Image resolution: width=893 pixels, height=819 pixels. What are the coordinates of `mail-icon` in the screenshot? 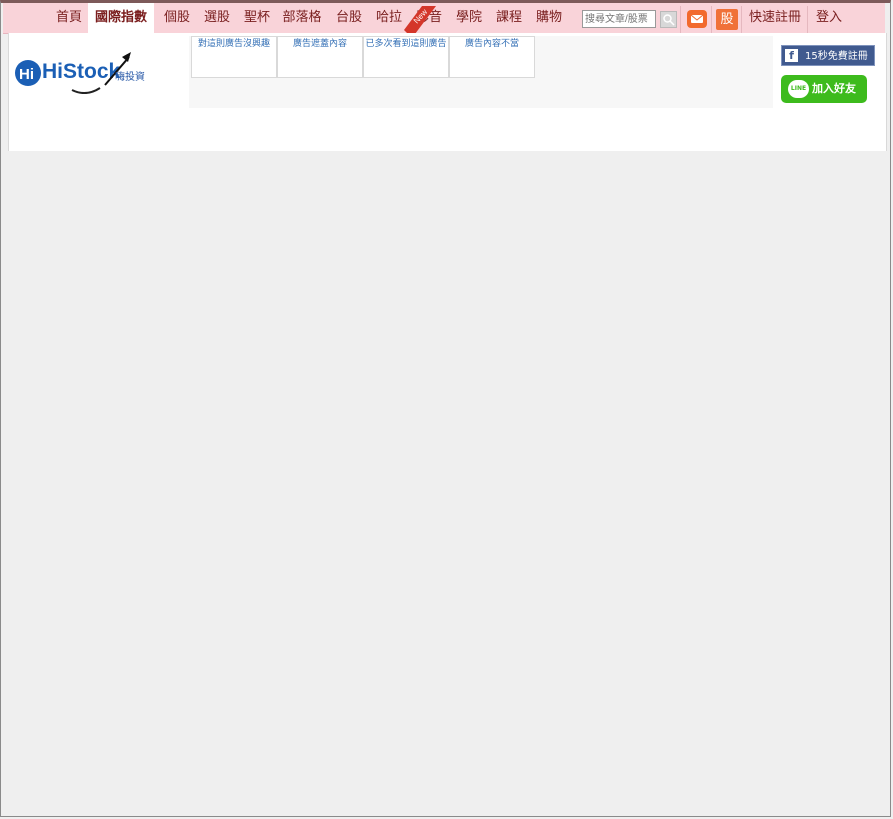 It's located at (697, 18).